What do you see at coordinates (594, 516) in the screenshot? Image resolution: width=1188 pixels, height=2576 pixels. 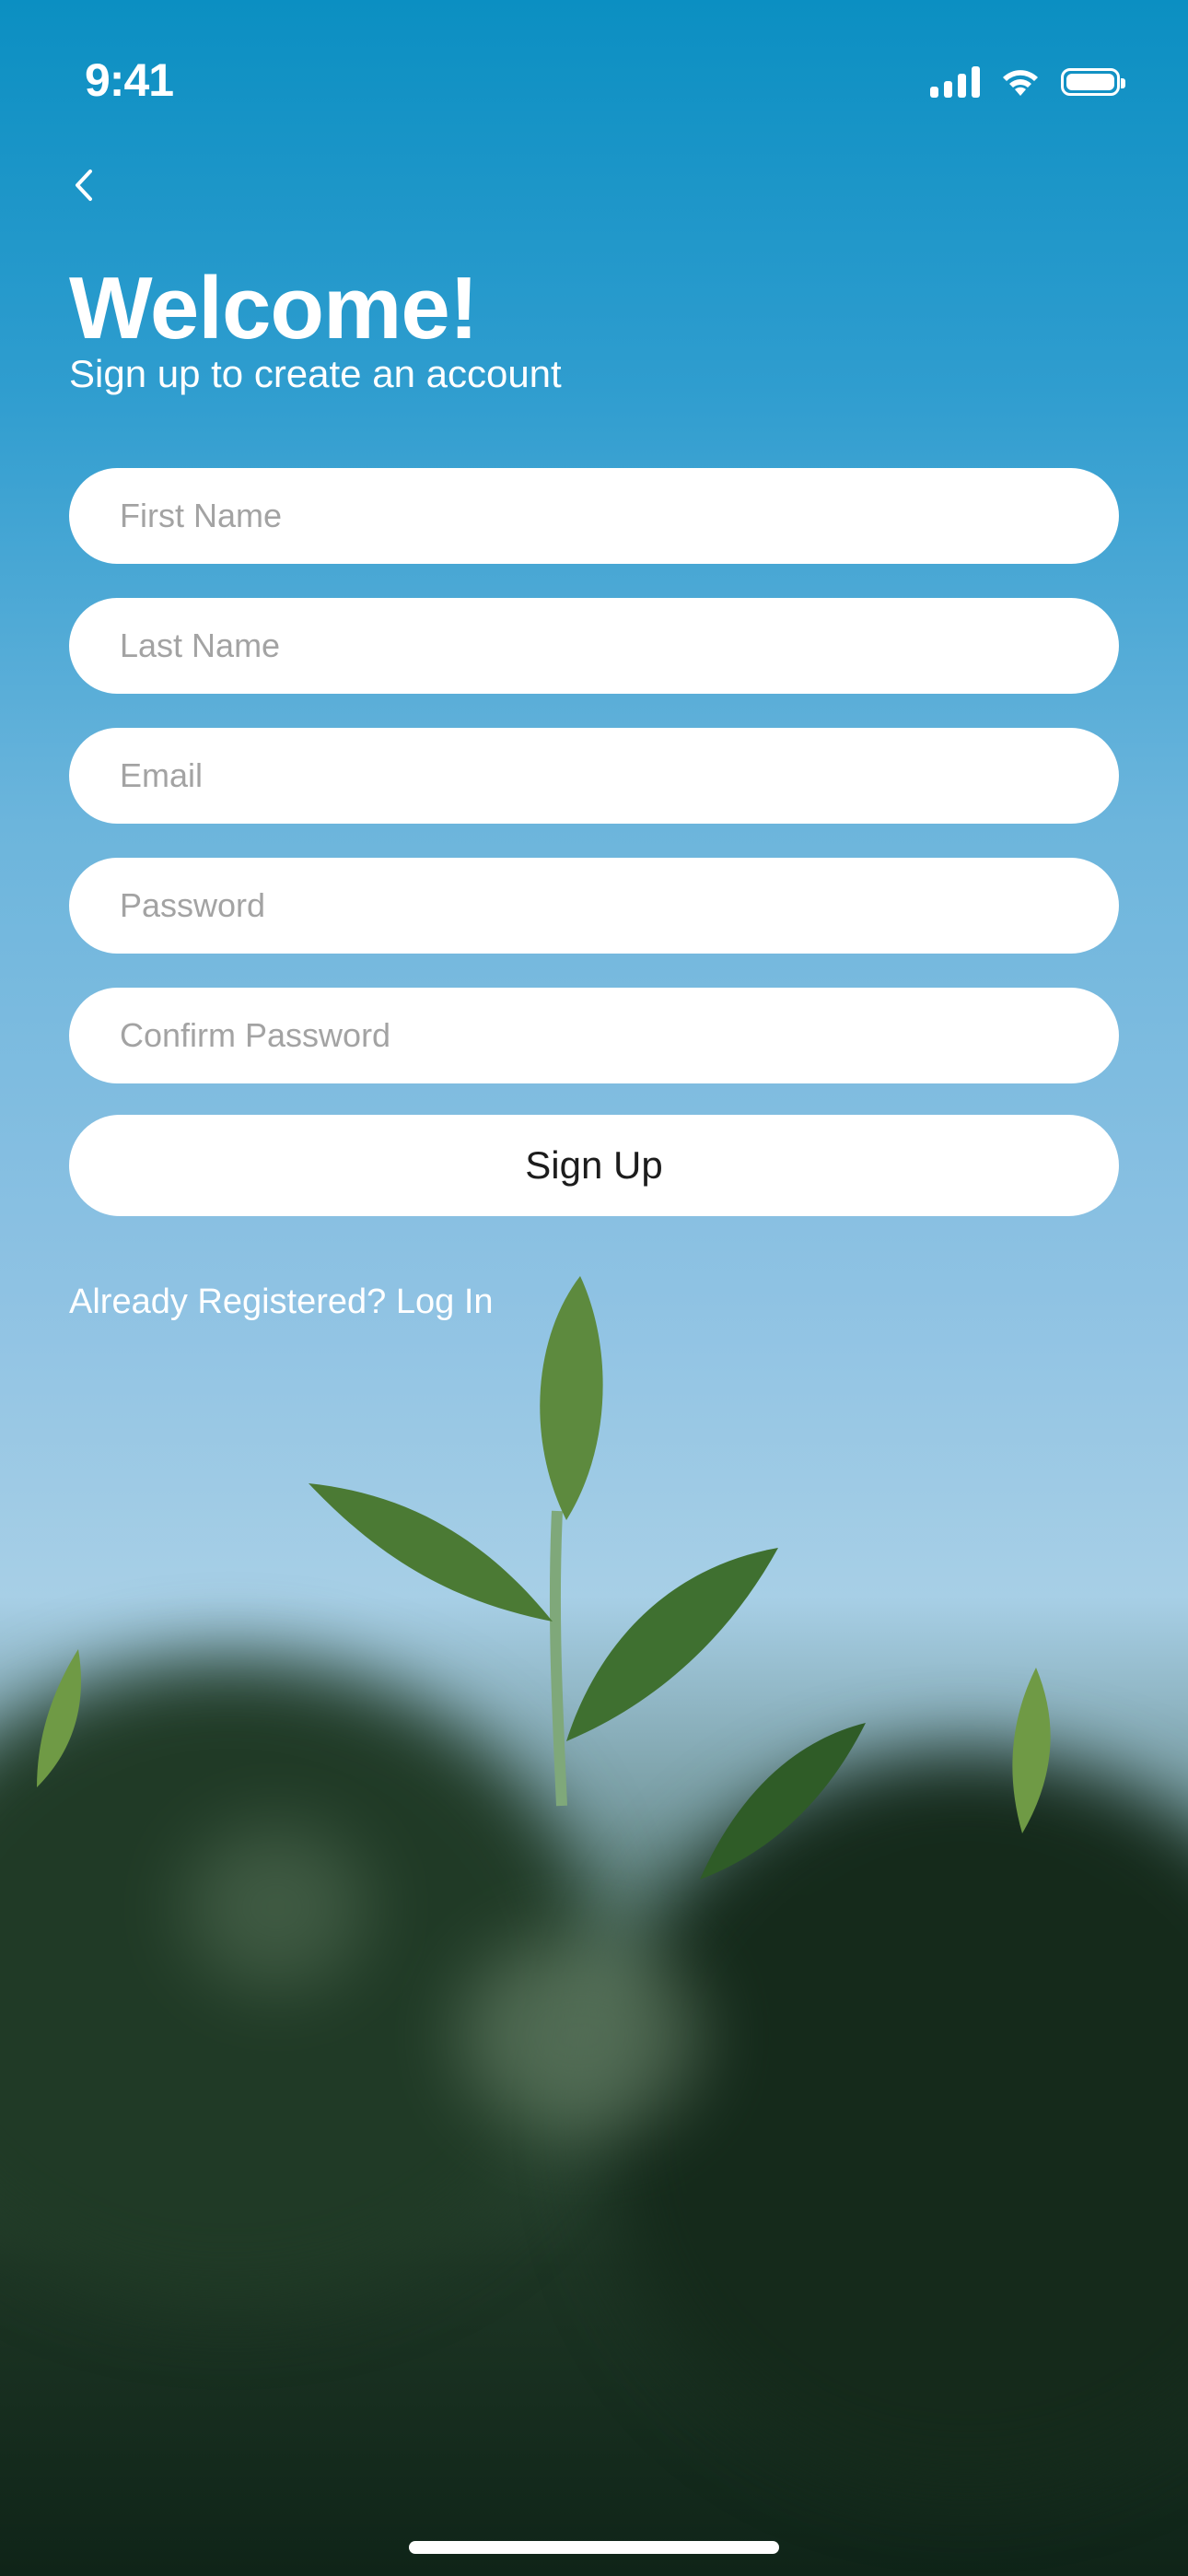 I see `first-name-field` at bounding box center [594, 516].